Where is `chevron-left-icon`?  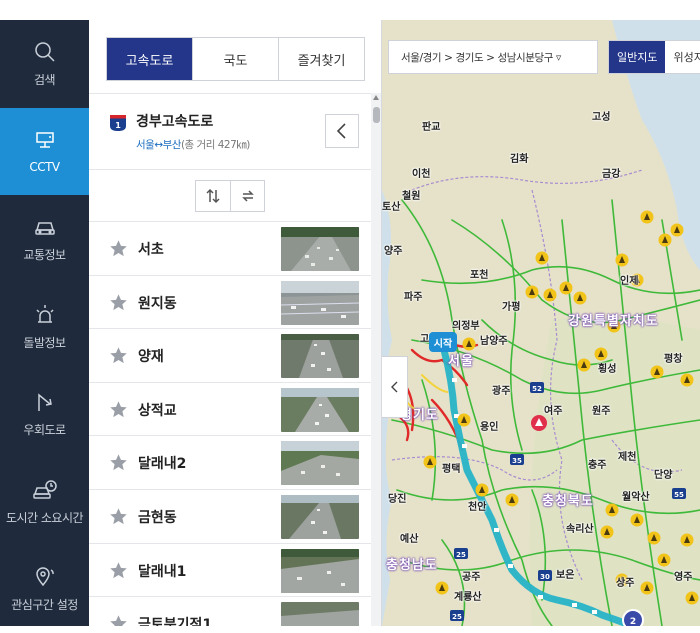
chevron-left-icon is located at coordinates (393, 387).